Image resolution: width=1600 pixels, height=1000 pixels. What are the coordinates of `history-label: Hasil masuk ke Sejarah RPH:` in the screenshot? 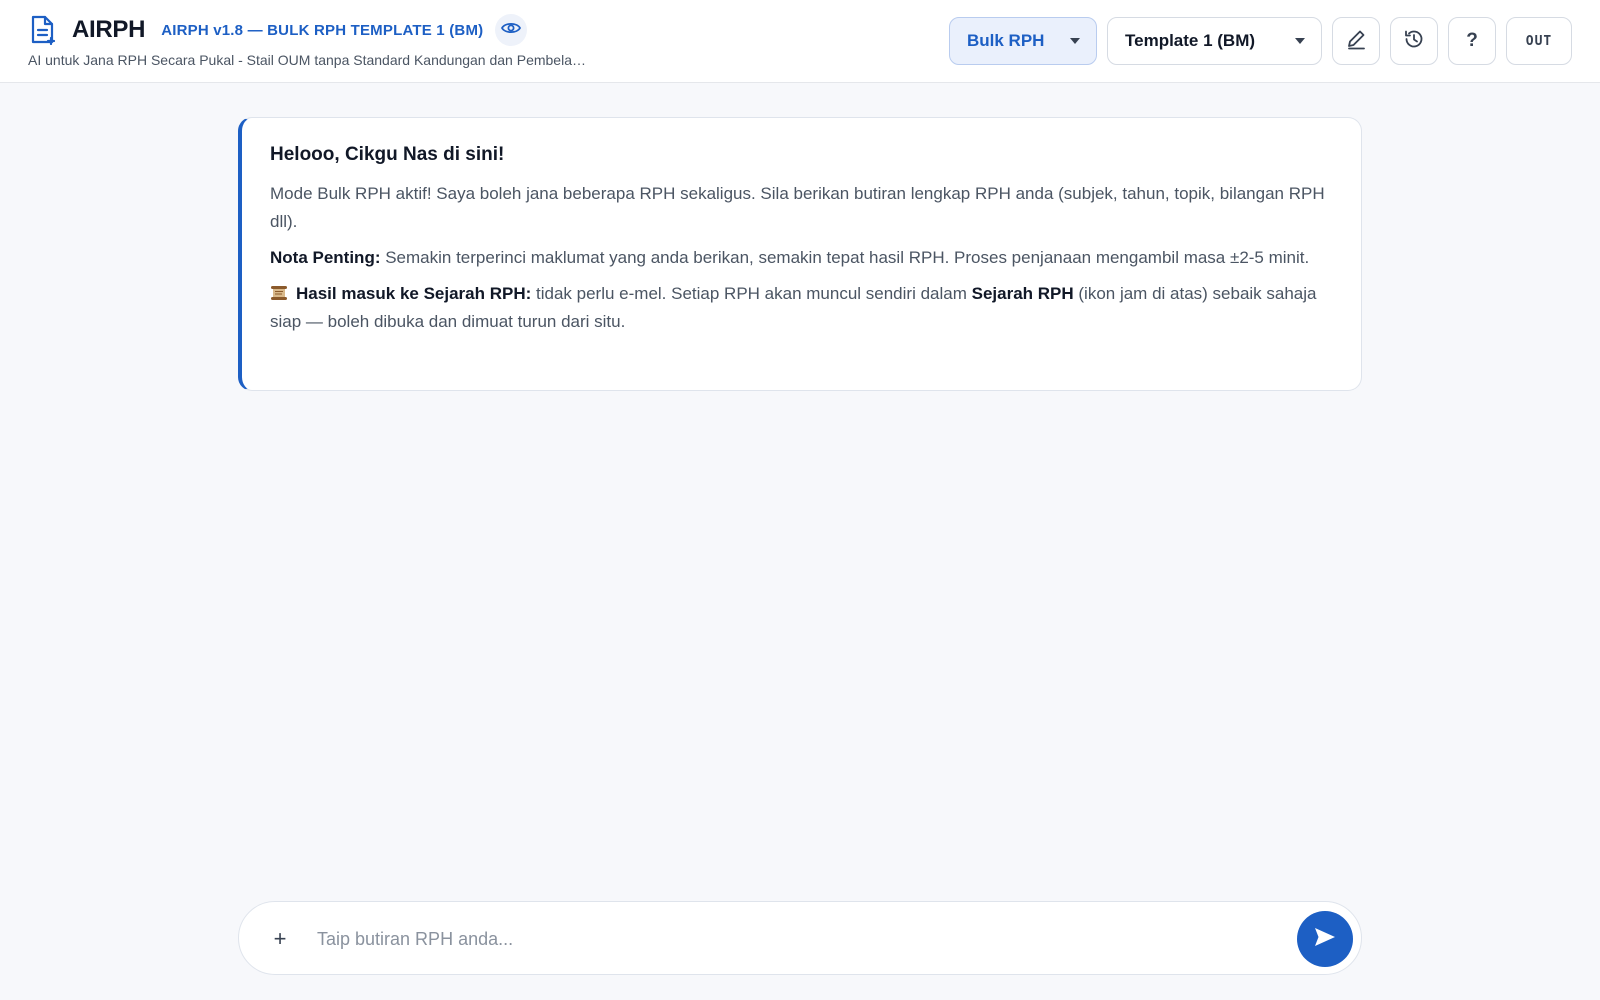 It's located at (414, 293).